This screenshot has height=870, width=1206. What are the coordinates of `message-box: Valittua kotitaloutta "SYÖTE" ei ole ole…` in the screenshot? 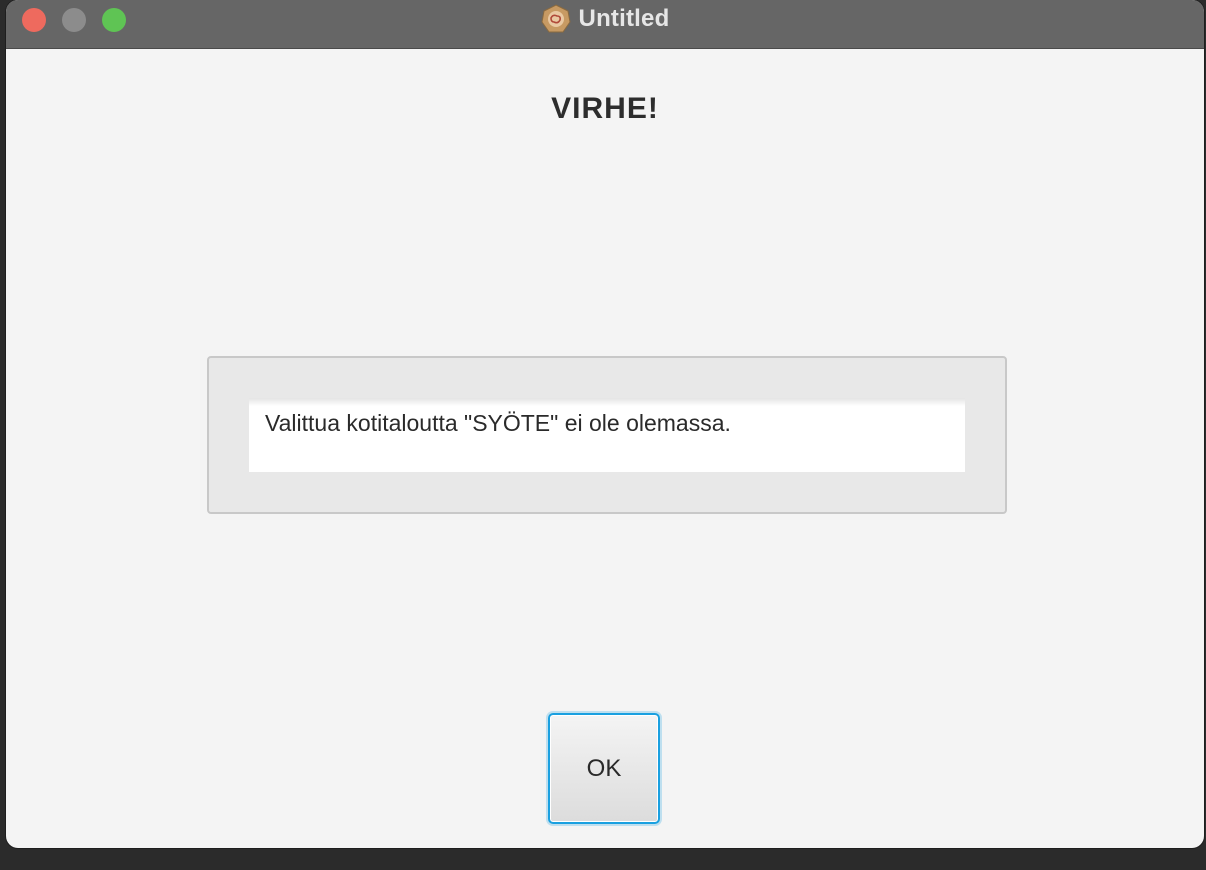 It's located at (607, 435).